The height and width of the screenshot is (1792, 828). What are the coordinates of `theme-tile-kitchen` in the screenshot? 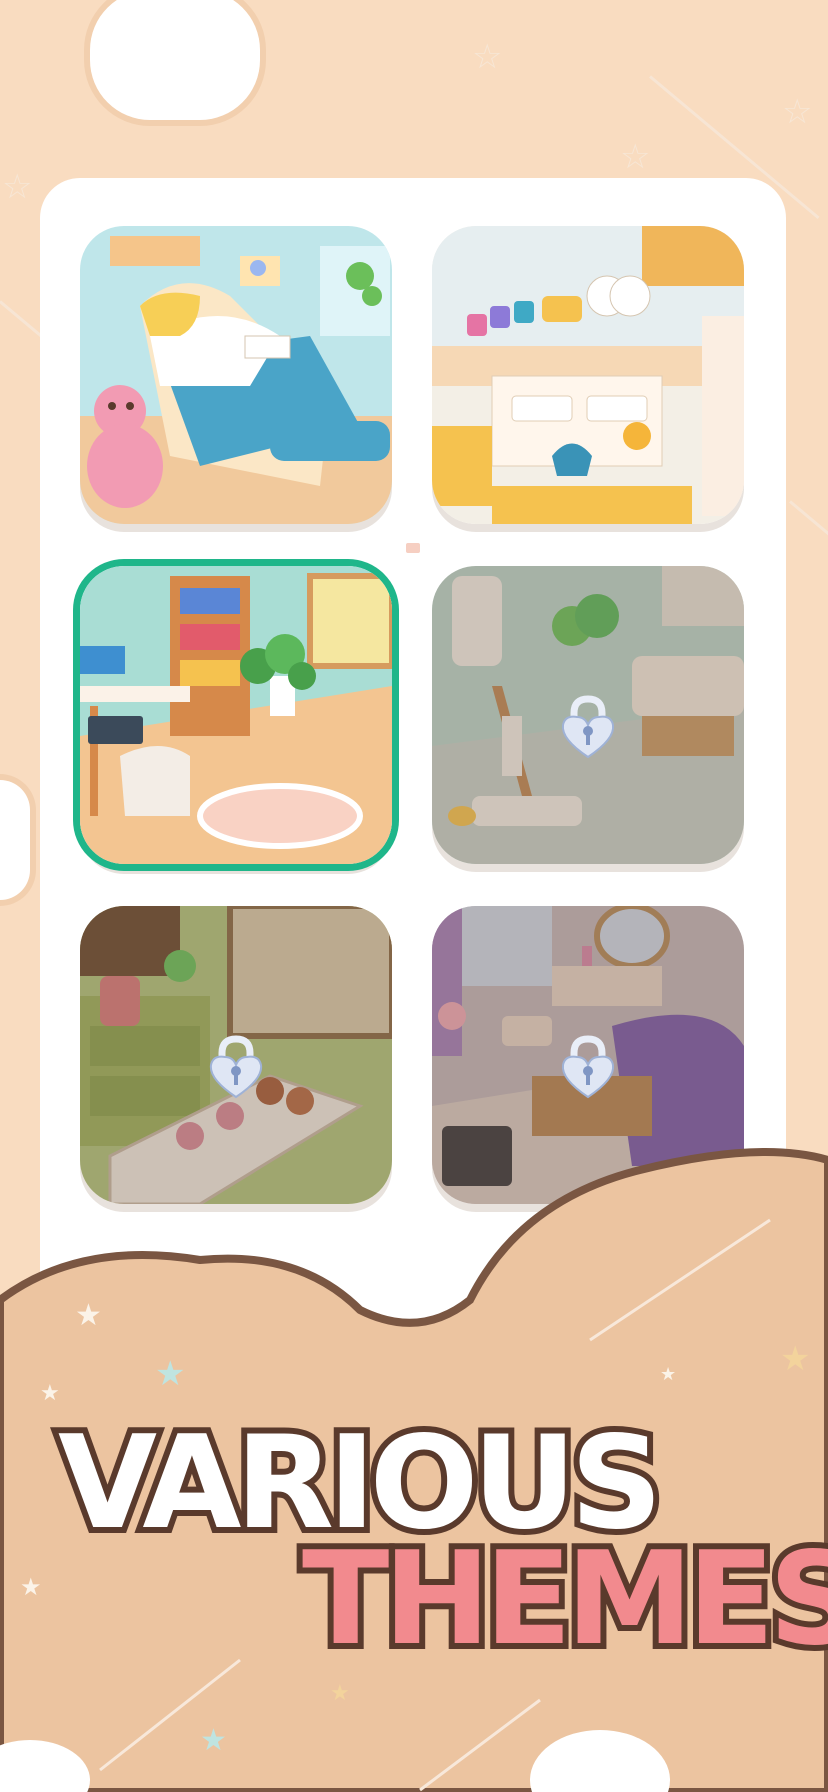 It's located at (588, 375).